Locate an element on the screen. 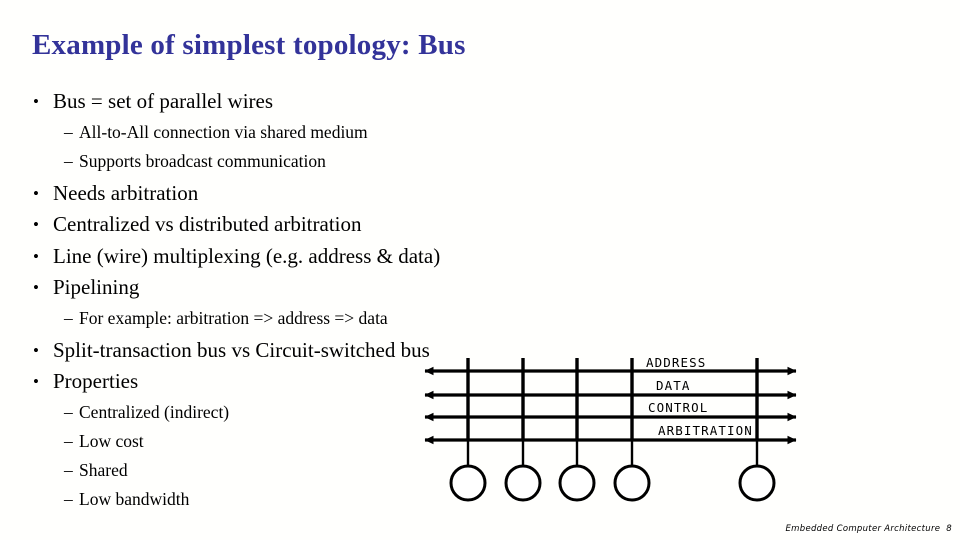 Image resolution: width=960 pixels, height=540 pixels. sub-bullet-item: – All-to-All connection via shared medium is located at coordinates (350, 132).